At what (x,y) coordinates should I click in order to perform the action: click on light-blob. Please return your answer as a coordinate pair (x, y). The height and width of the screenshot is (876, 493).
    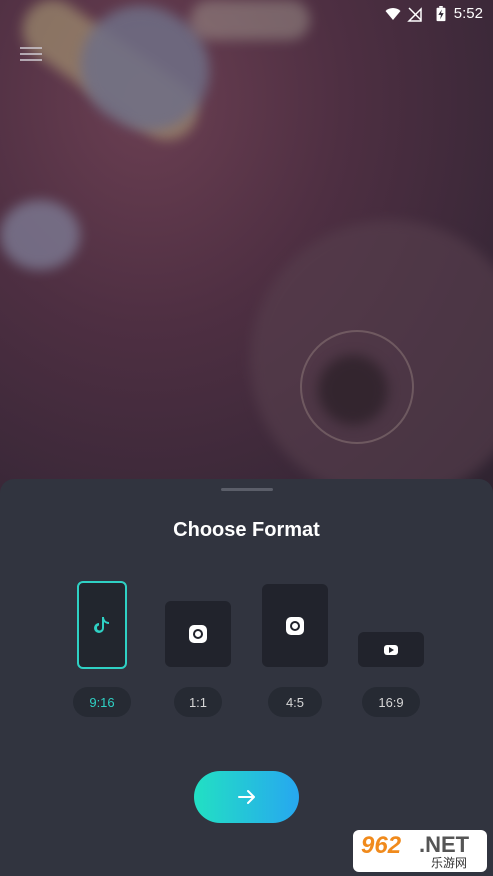
    Looking at the image, I should click on (40, 235).